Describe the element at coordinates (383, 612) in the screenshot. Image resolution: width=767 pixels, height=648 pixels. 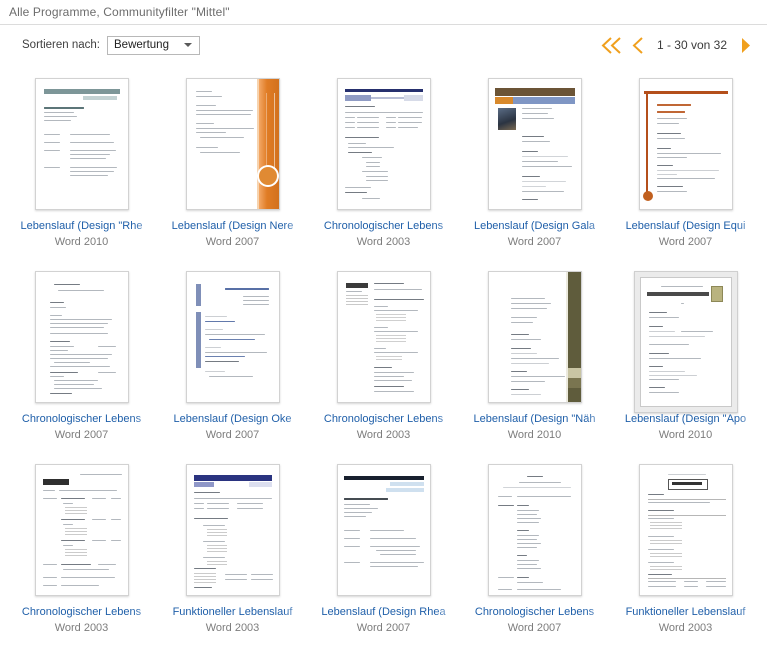
I see `template-title: Lebenslauf (Design Rhea` at that location.